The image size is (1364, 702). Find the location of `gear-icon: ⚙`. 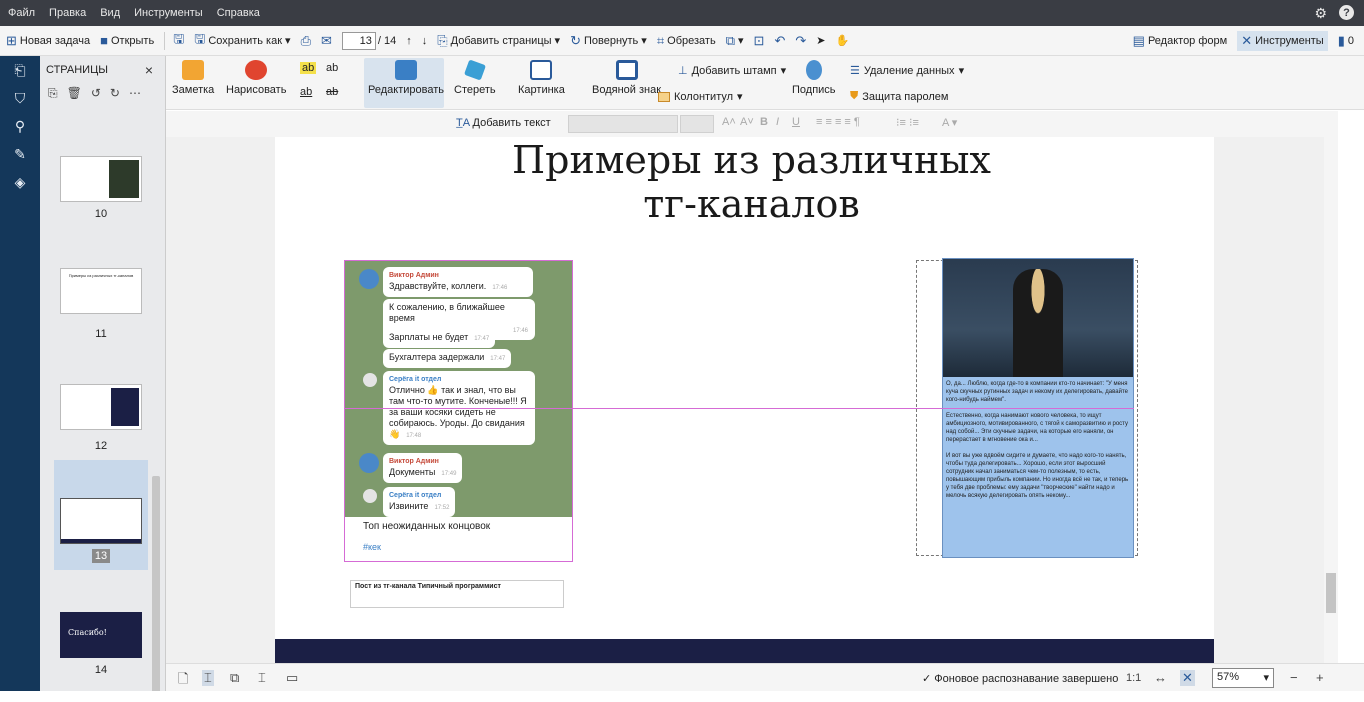

gear-icon: ⚙ is located at coordinates (1320, 13).